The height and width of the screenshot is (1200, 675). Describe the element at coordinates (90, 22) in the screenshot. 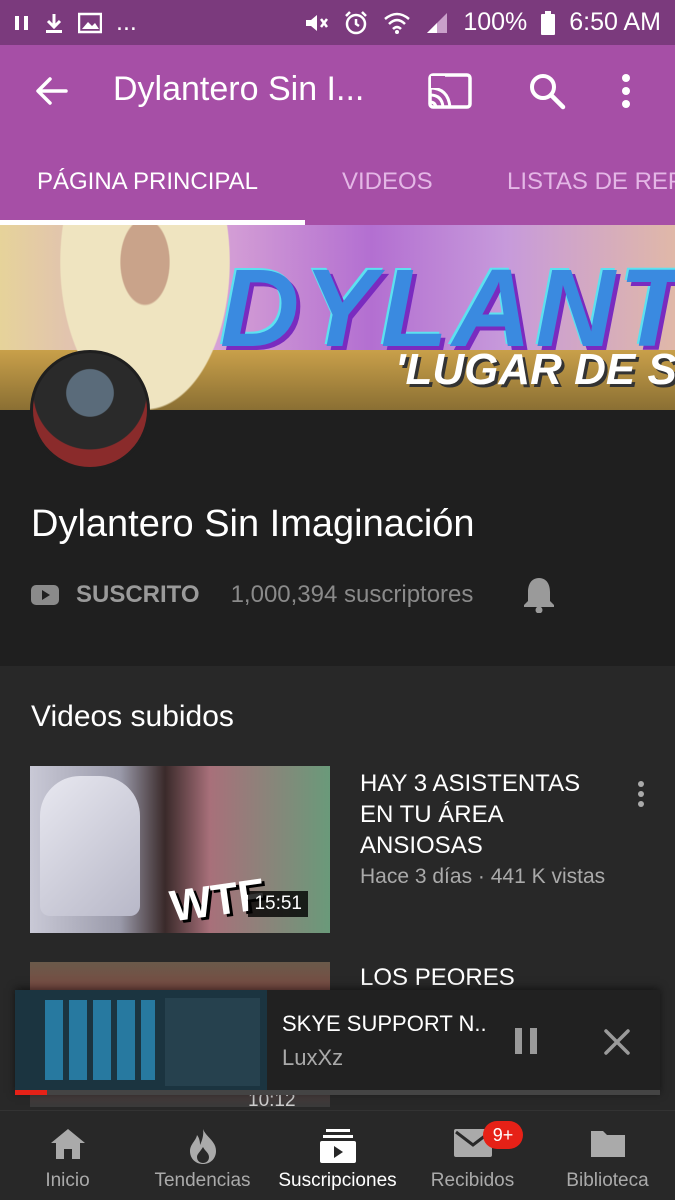

I see `image-status-icon` at that location.